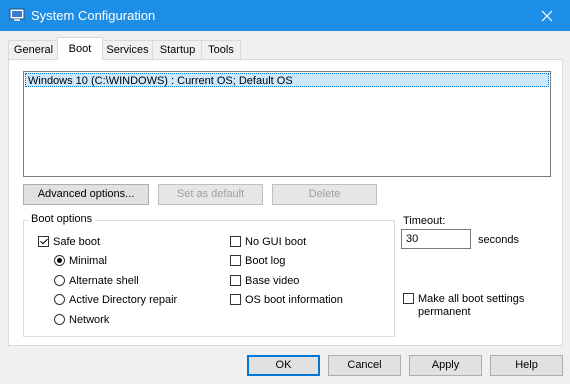 Image resolution: width=570 pixels, height=384 pixels. What do you see at coordinates (272, 281) in the screenshot?
I see `base-video-label: Base video` at bounding box center [272, 281].